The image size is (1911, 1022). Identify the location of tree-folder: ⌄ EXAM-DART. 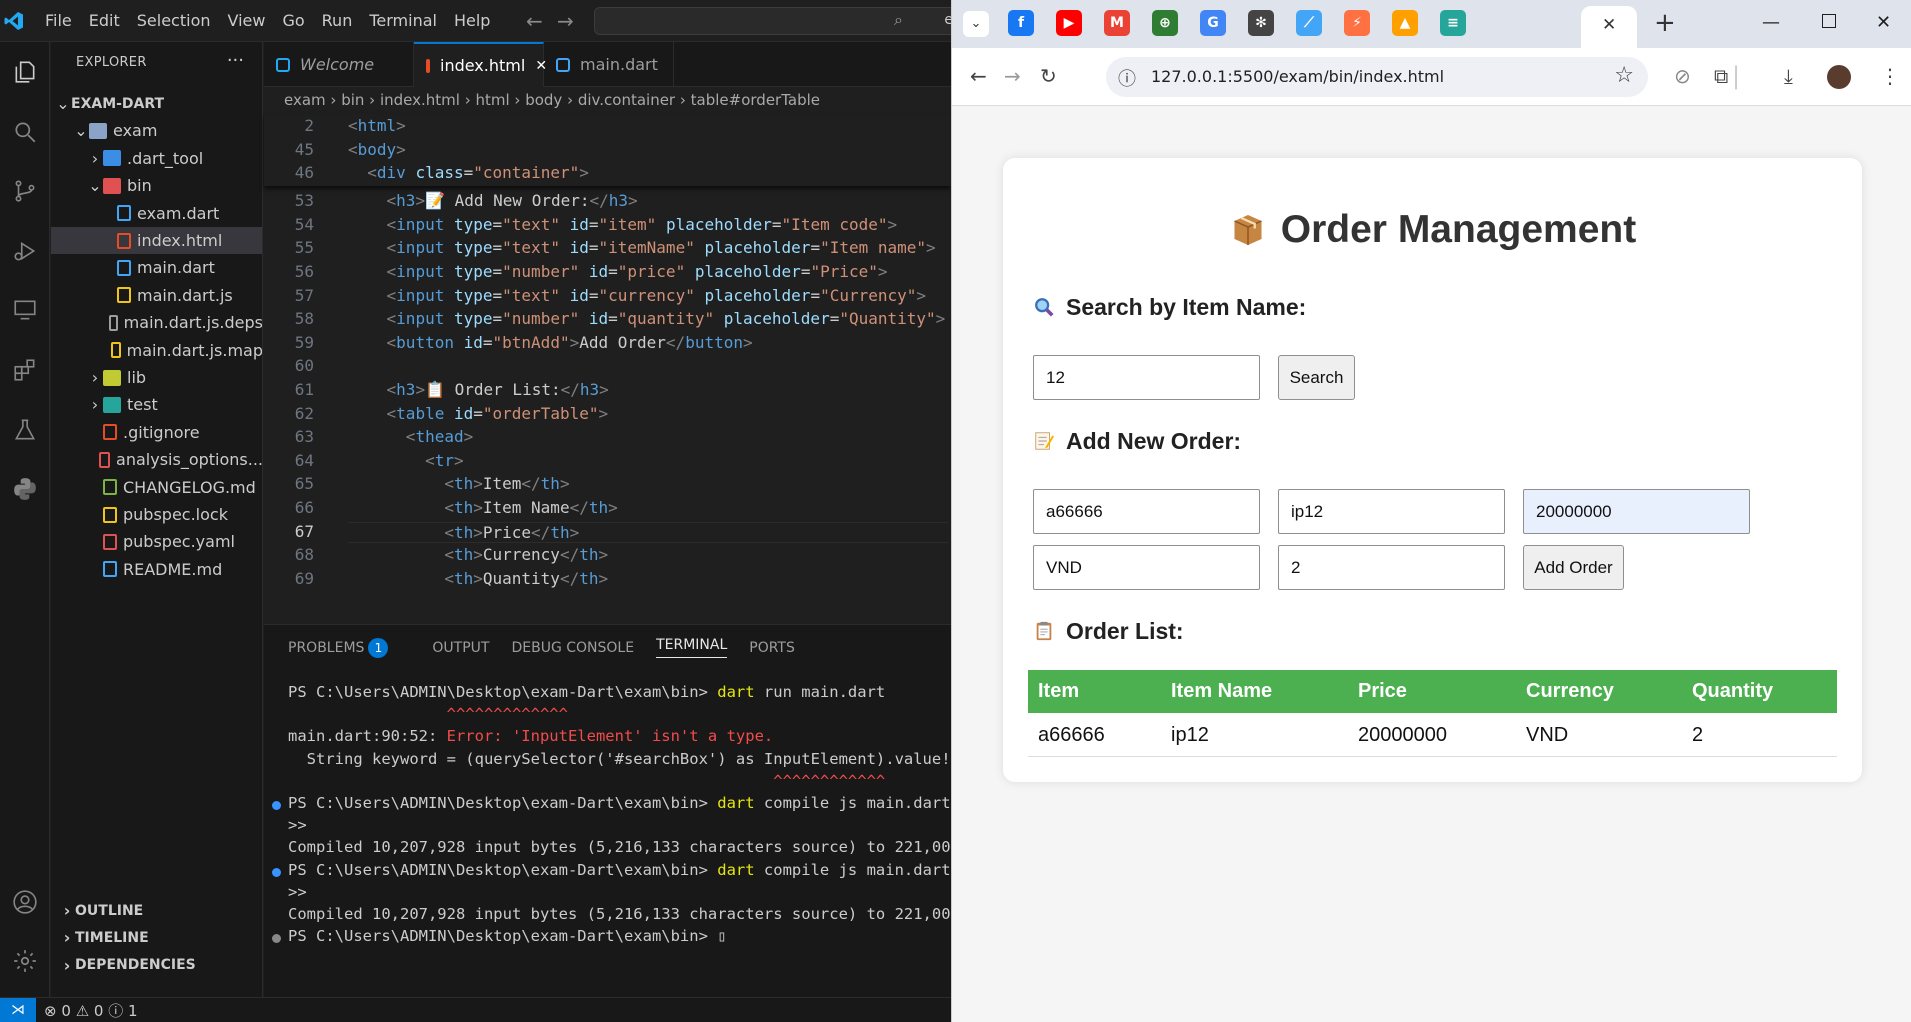
(156, 103).